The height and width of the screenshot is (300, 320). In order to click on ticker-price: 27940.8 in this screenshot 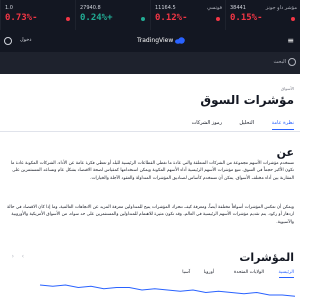, I will do `click(90, 8)`.